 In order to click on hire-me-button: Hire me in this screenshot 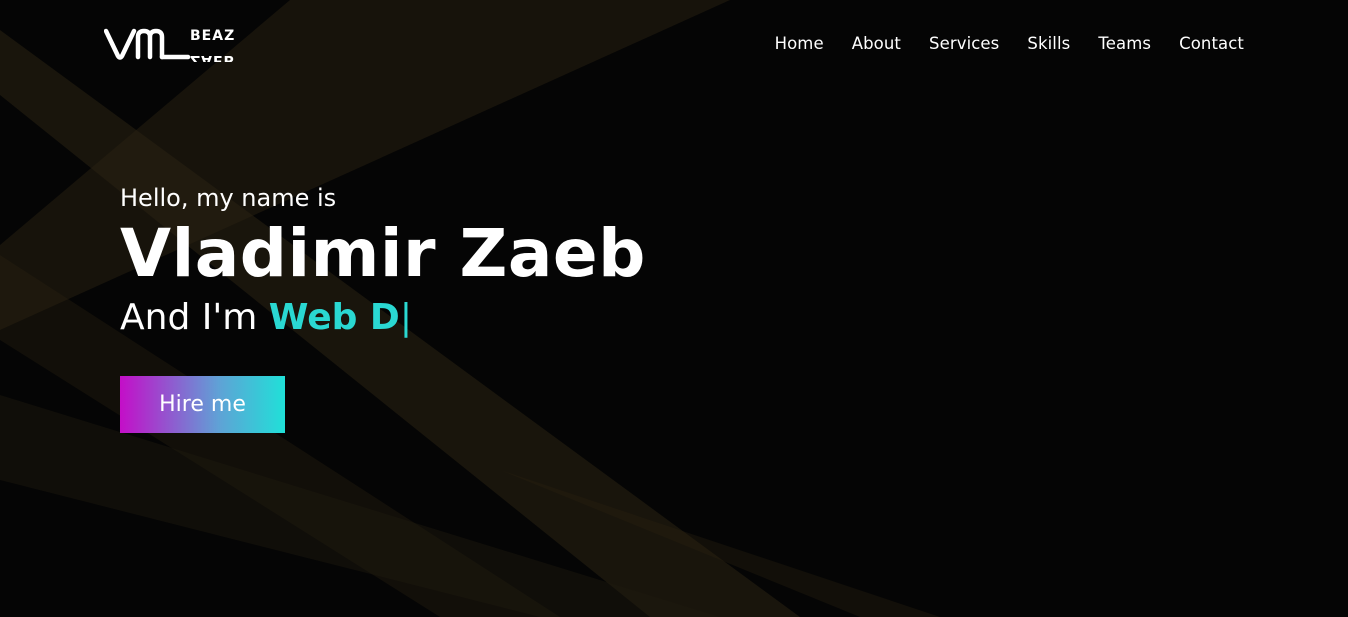, I will do `click(202, 404)`.